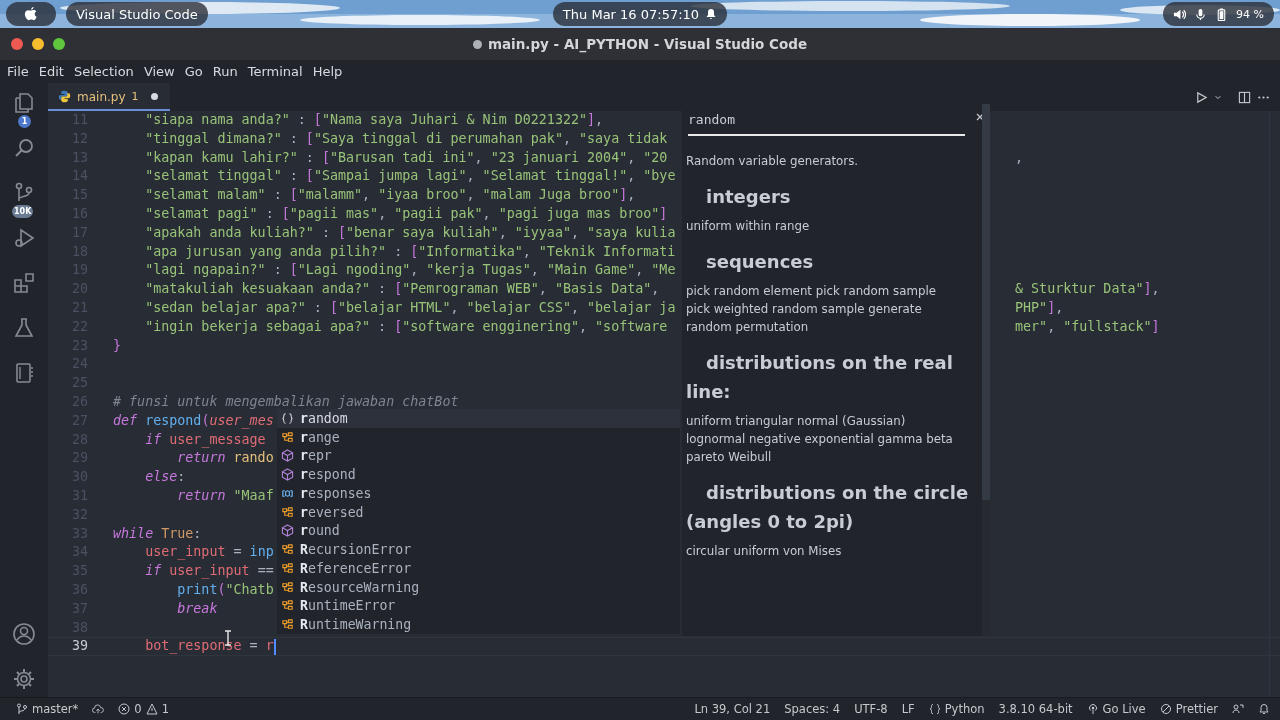 The image size is (1280, 720). What do you see at coordinates (165, 709) in the screenshot?
I see `warning-count: 1` at bounding box center [165, 709].